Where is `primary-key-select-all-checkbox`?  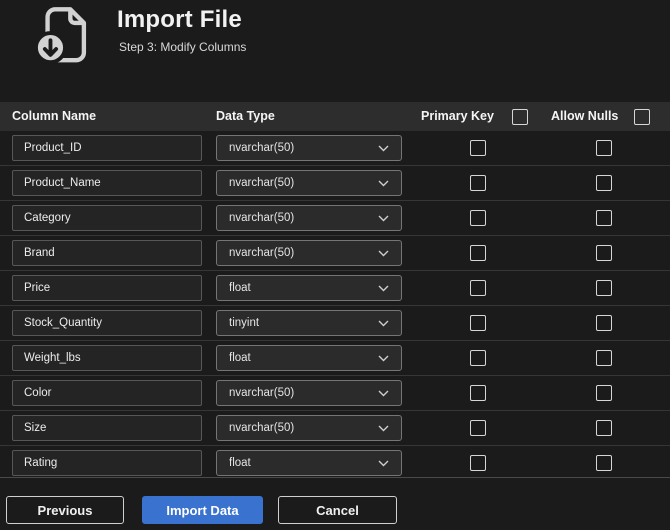 primary-key-select-all-checkbox is located at coordinates (520, 117).